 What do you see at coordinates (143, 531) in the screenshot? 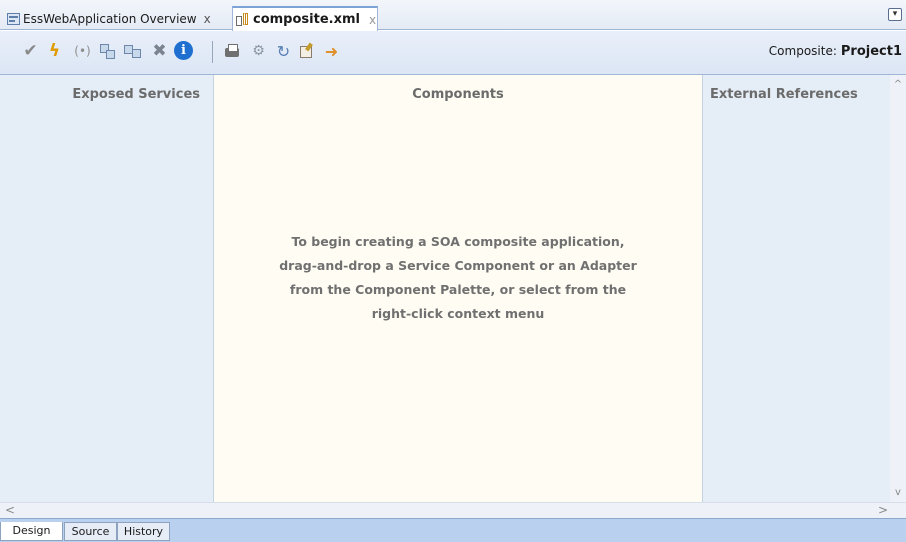
I see `tab-history: History` at bounding box center [143, 531].